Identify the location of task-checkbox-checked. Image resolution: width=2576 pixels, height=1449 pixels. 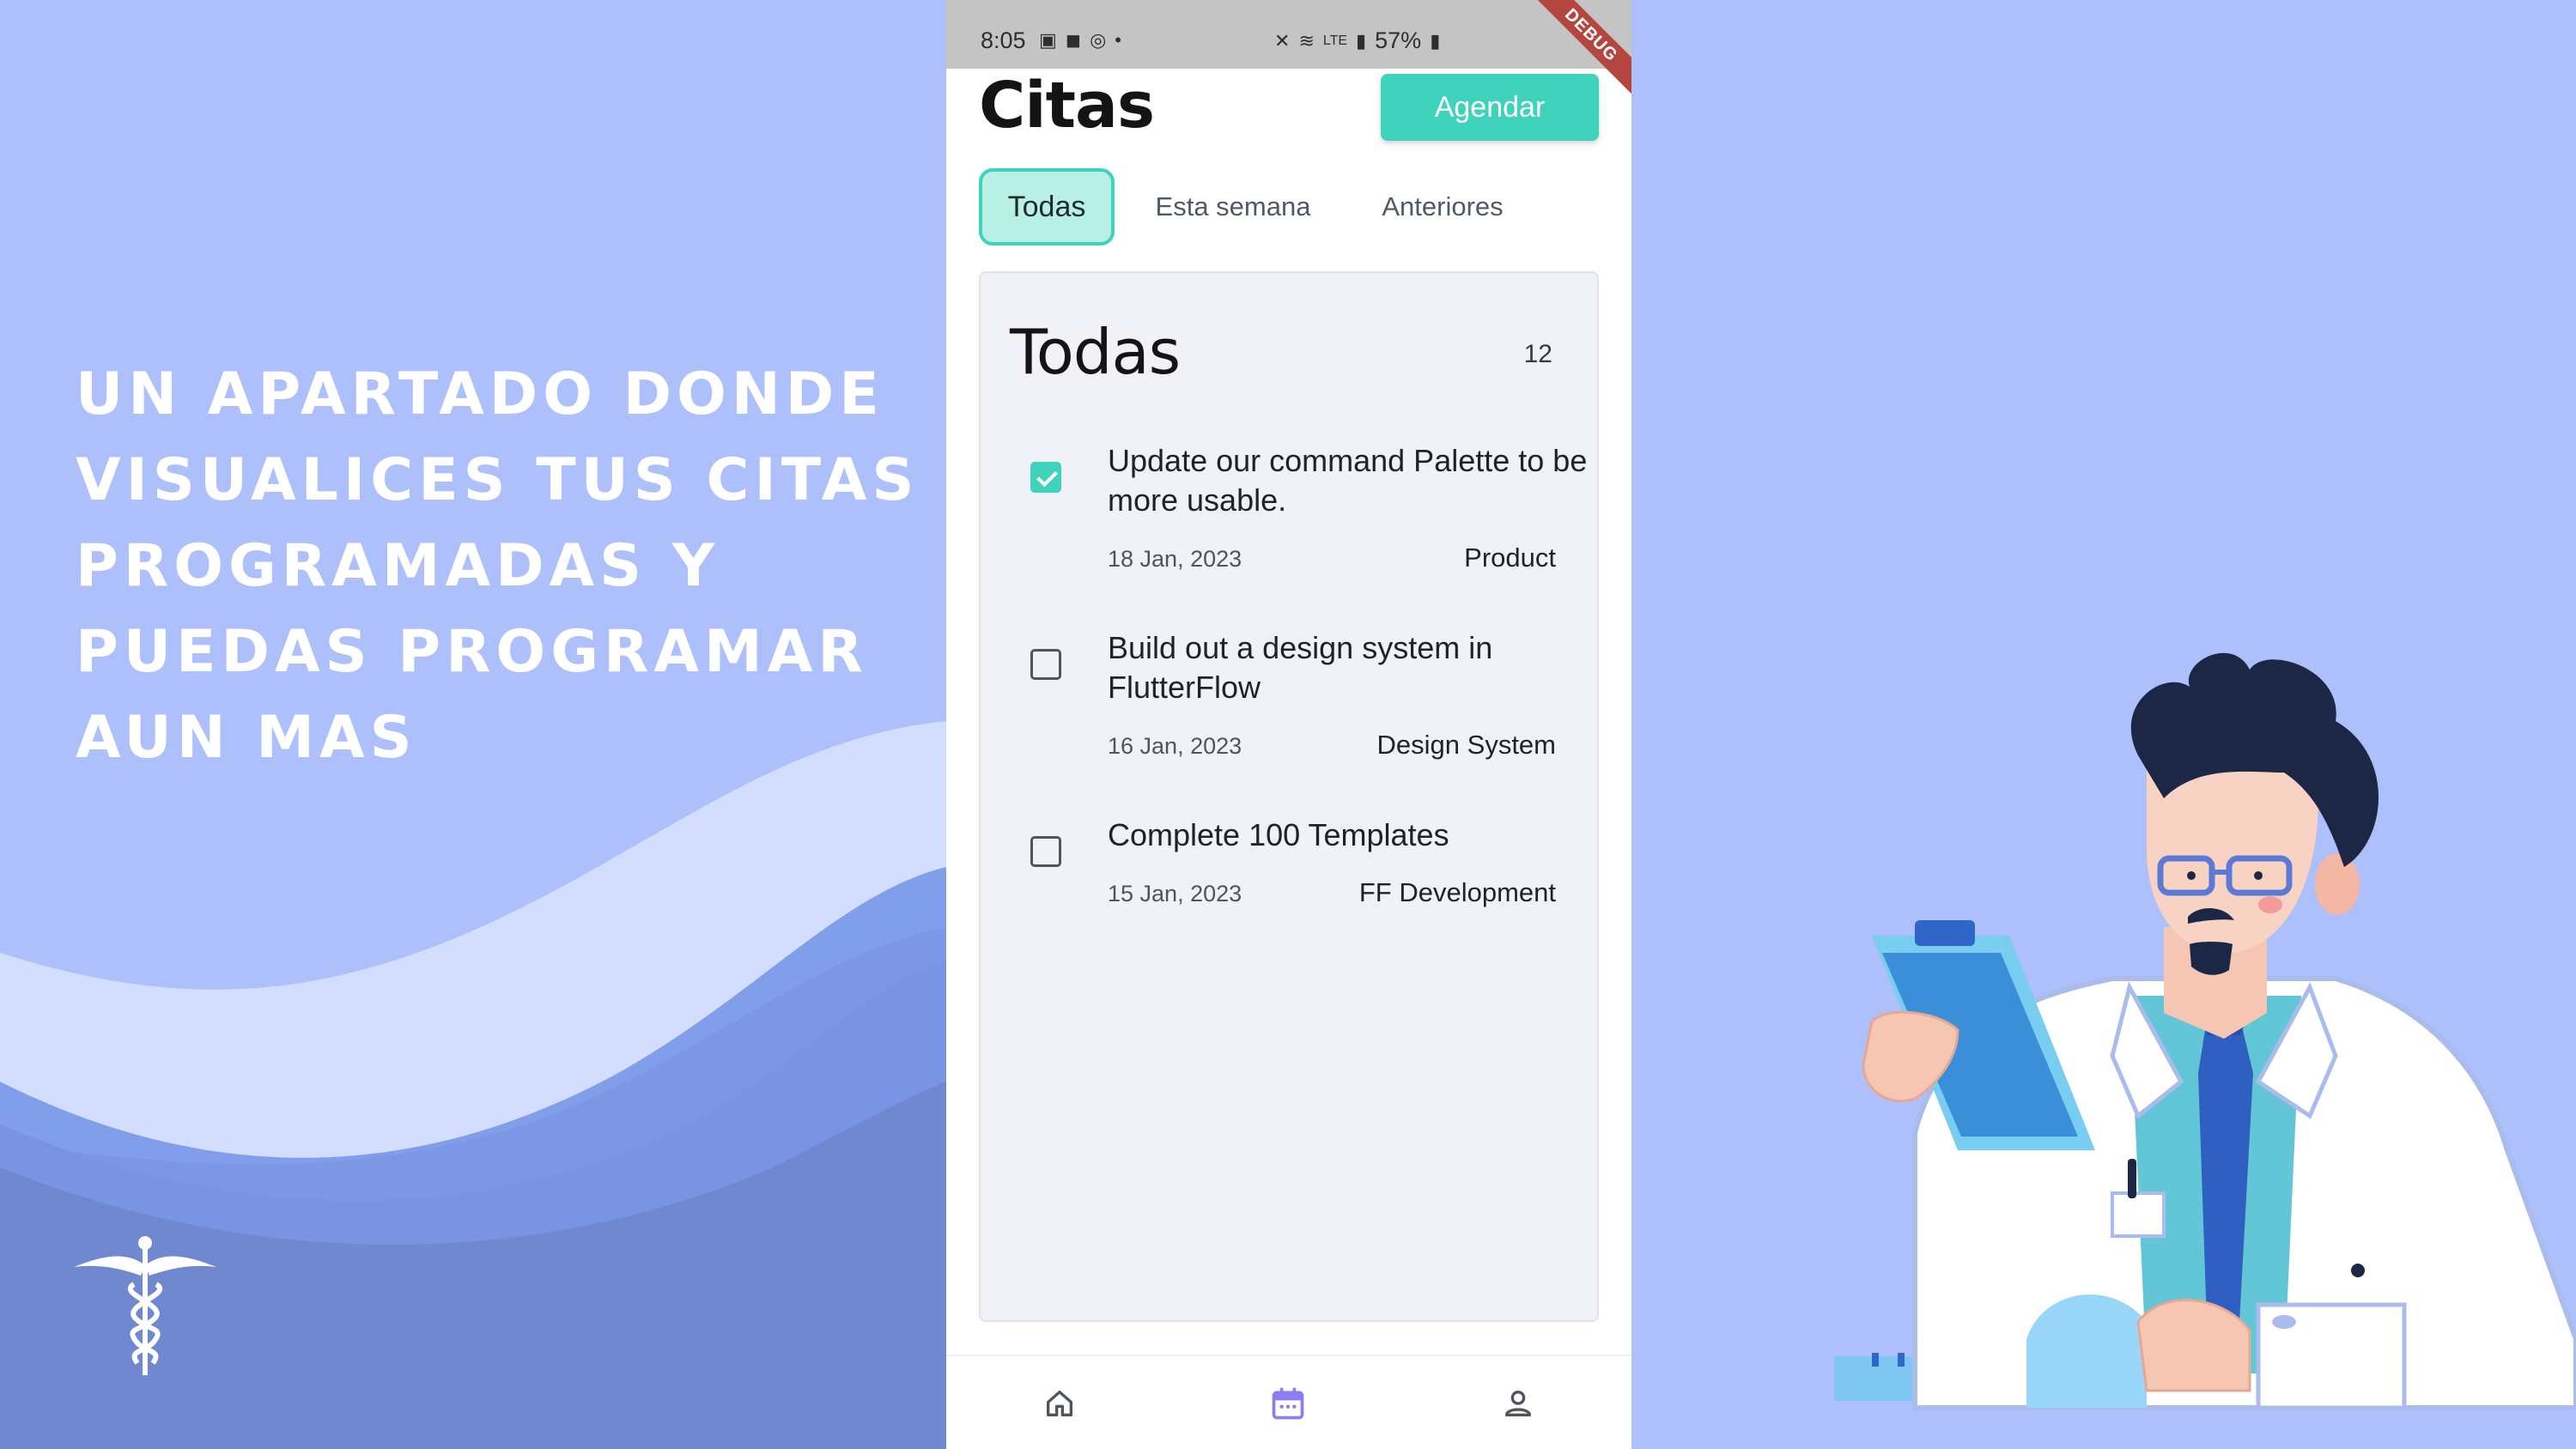
(1045, 478).